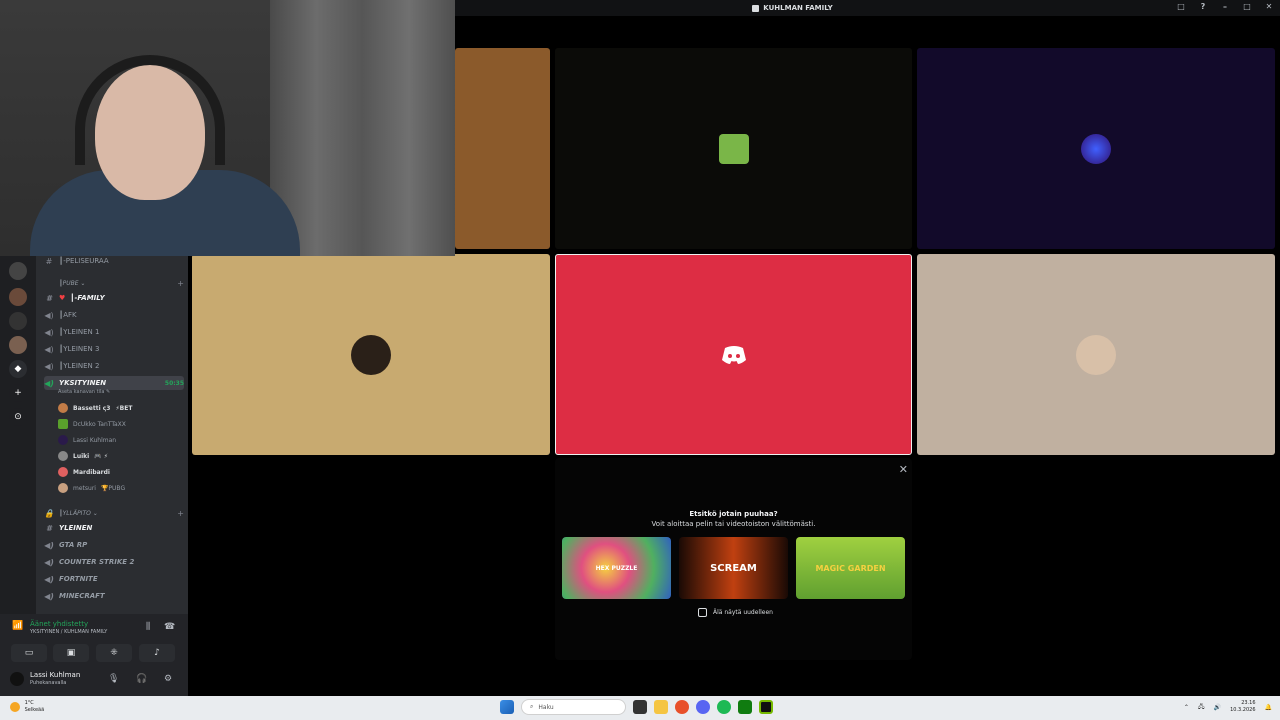 This screenshot has height=720, width=1280. What do you see at coordinates (49, 513) in the screenshot?
I see `lock-icon: 🔒` at bounding box center [49, 513].